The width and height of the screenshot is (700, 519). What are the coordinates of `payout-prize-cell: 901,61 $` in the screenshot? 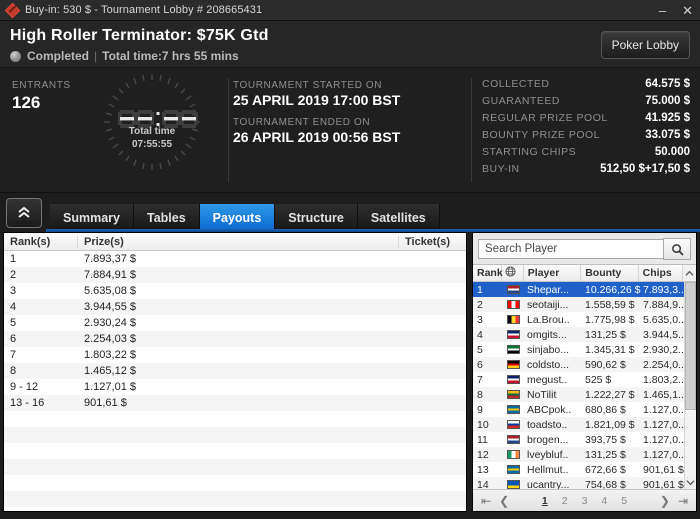 It's located at (105, 403).